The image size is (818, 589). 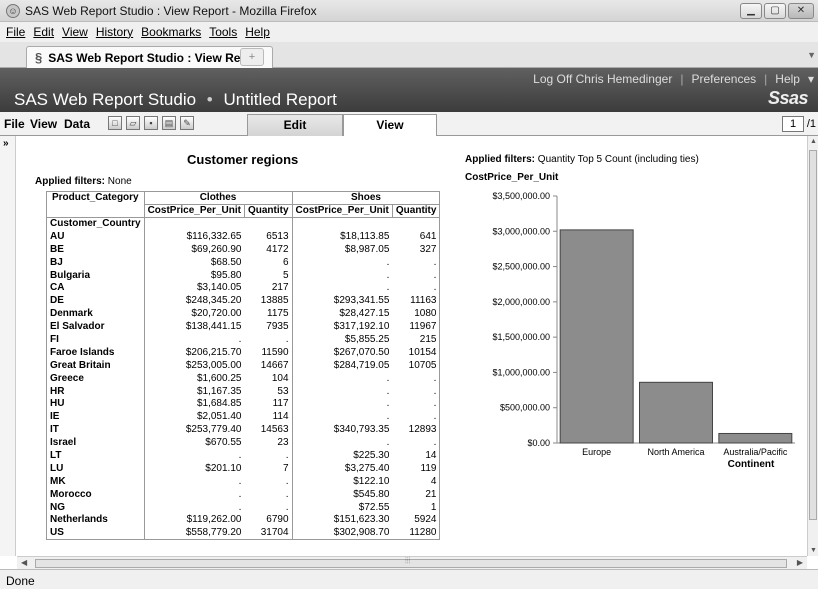 I want to click on expand-side-panel-icon: », so click(x=6, y=143).